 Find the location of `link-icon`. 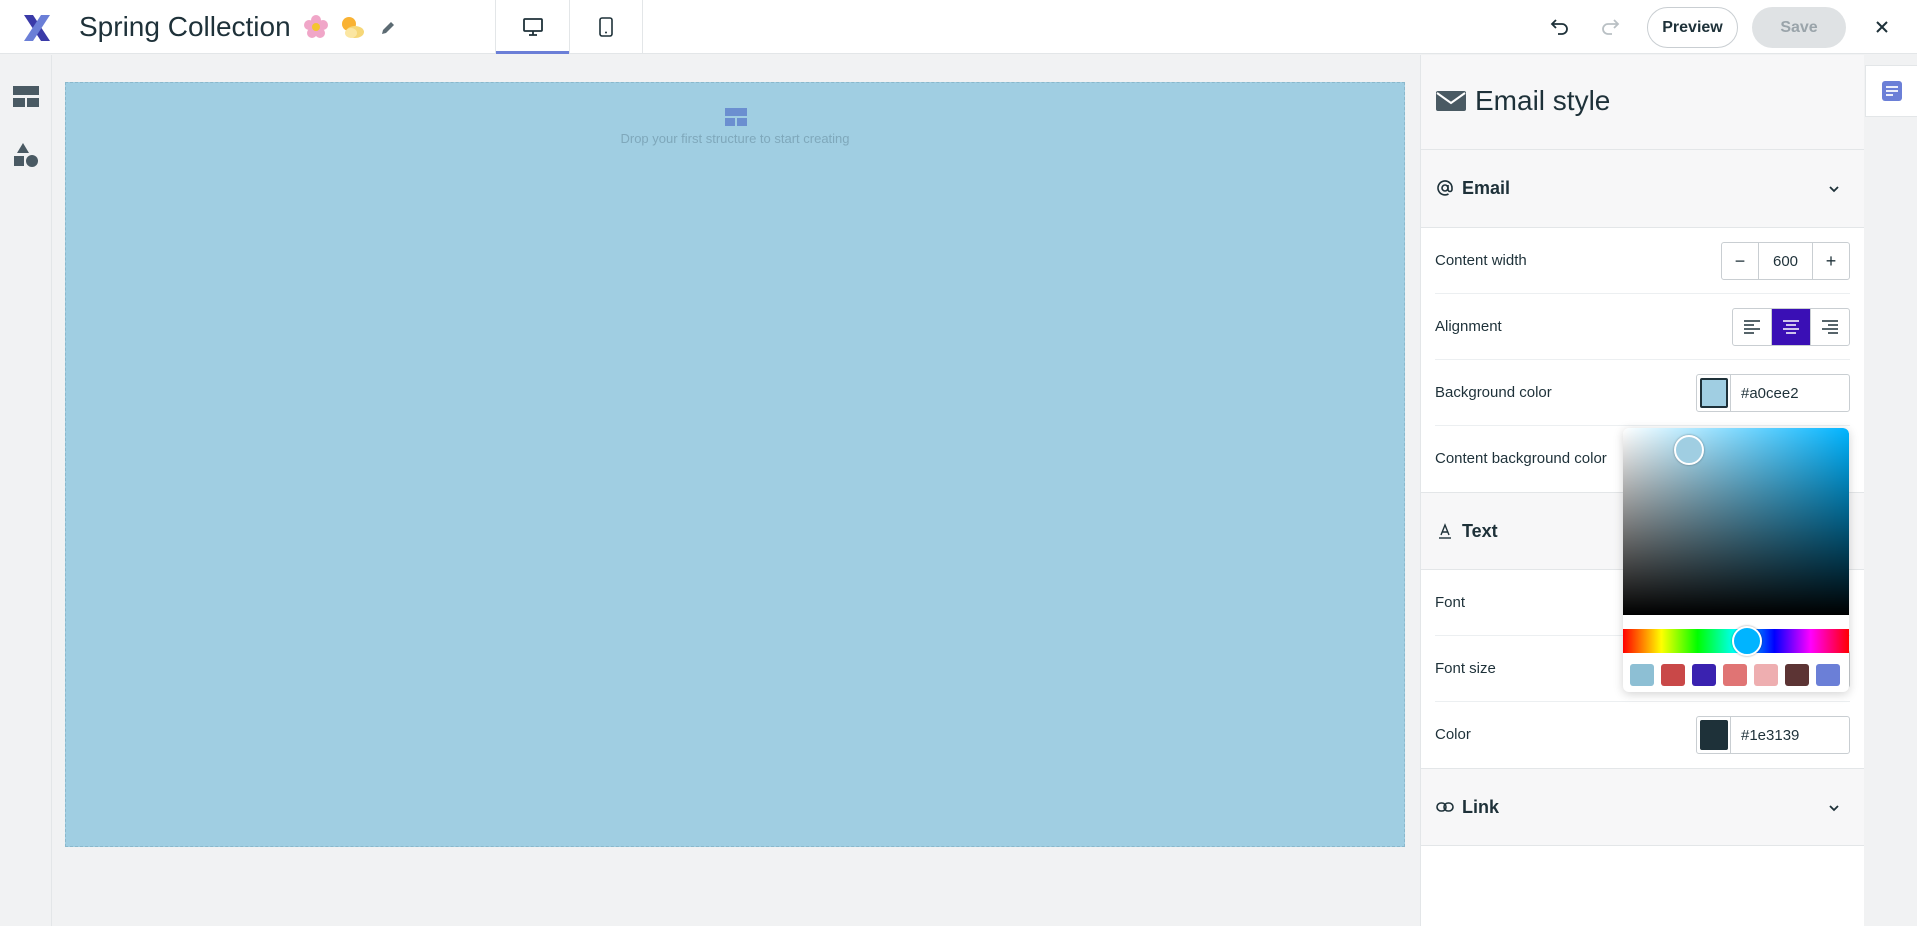

link-icon is located at coordinates (1445, 807).